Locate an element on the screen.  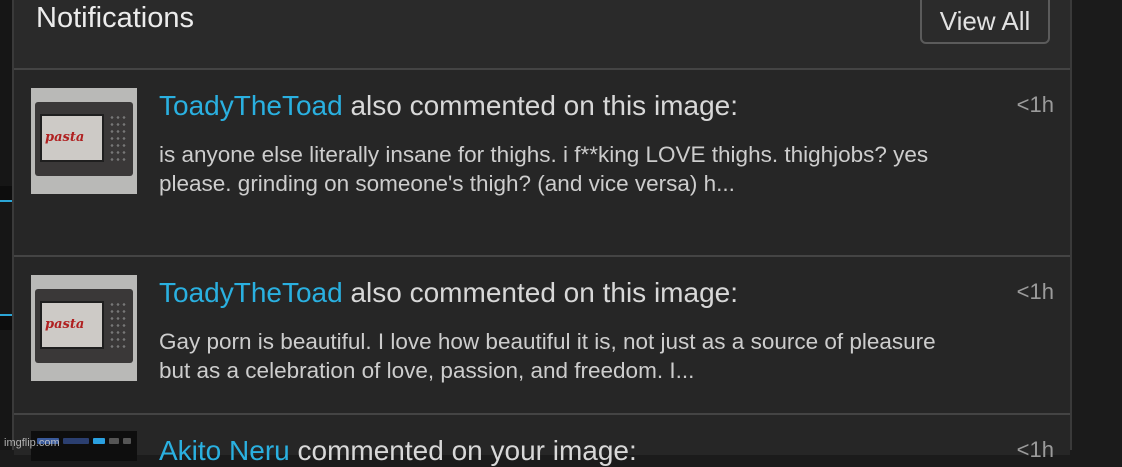
page-left-edge is located at coordinates (6, 225).